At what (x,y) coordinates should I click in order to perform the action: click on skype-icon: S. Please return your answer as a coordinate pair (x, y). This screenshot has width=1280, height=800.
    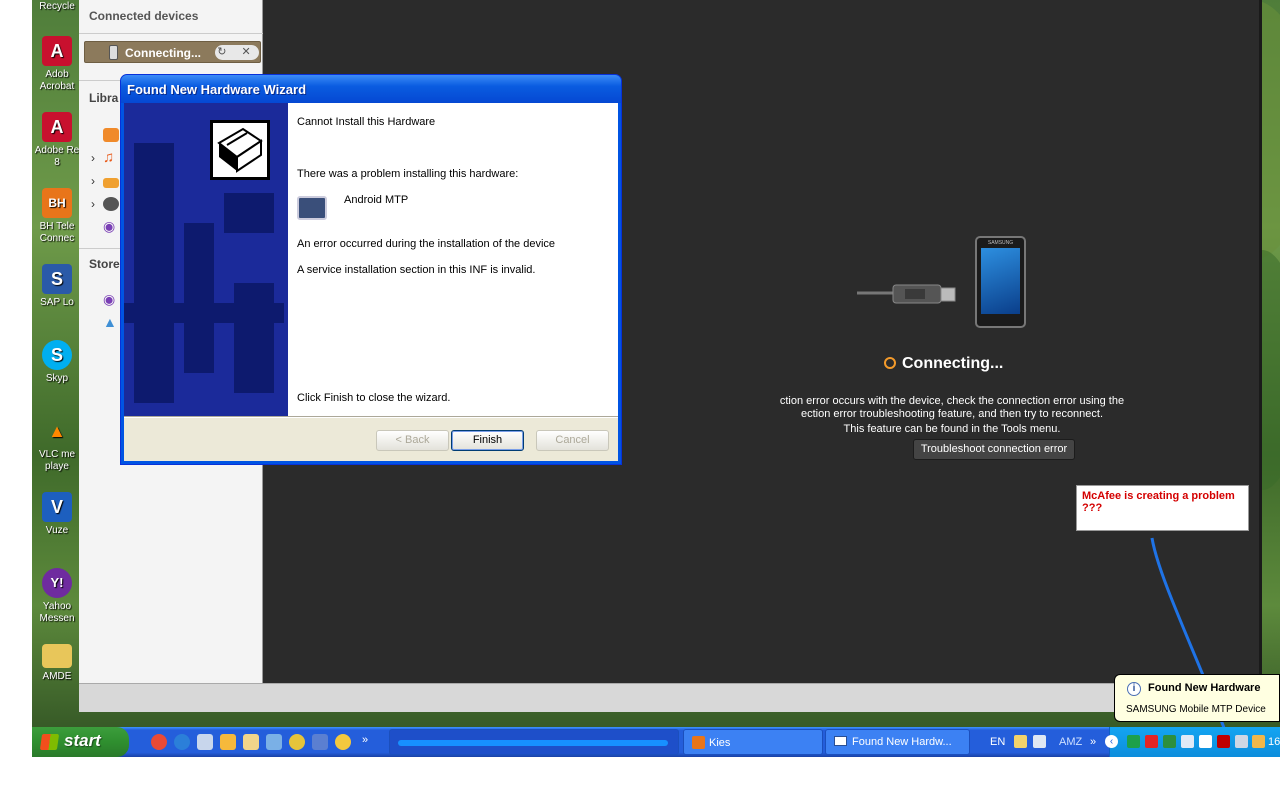
    Looking at the image, I should click on (57, 355).